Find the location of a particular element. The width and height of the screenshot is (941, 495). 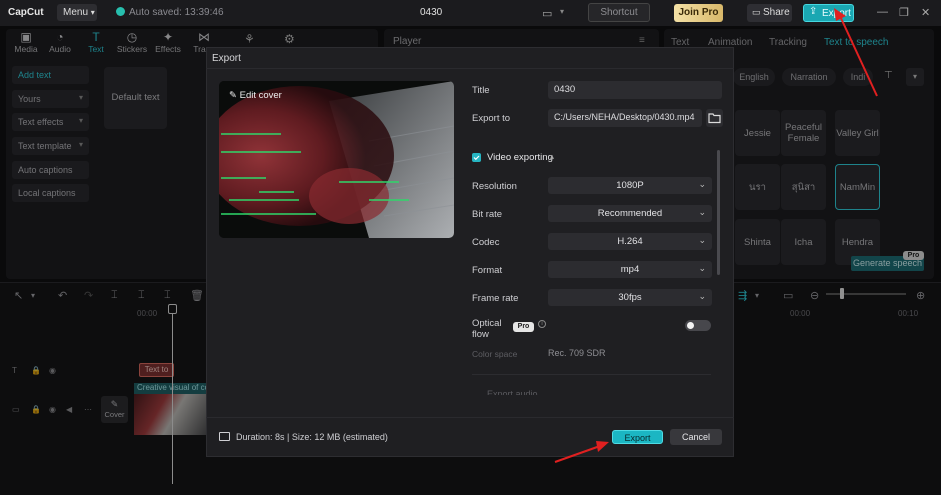

title-label: Title is located at coordinates (481, 90).